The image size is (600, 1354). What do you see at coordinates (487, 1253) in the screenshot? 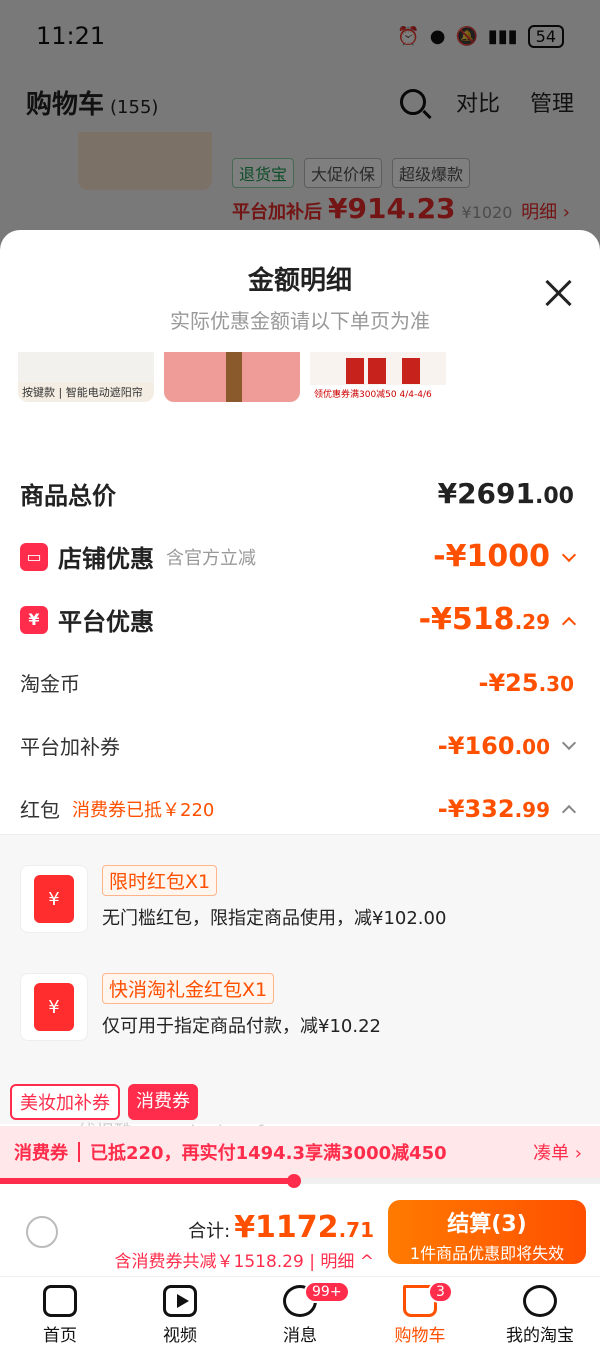
I see `checkout-sublabel: 1件商品优惠即将失效` at bounding box center [487, 1253].